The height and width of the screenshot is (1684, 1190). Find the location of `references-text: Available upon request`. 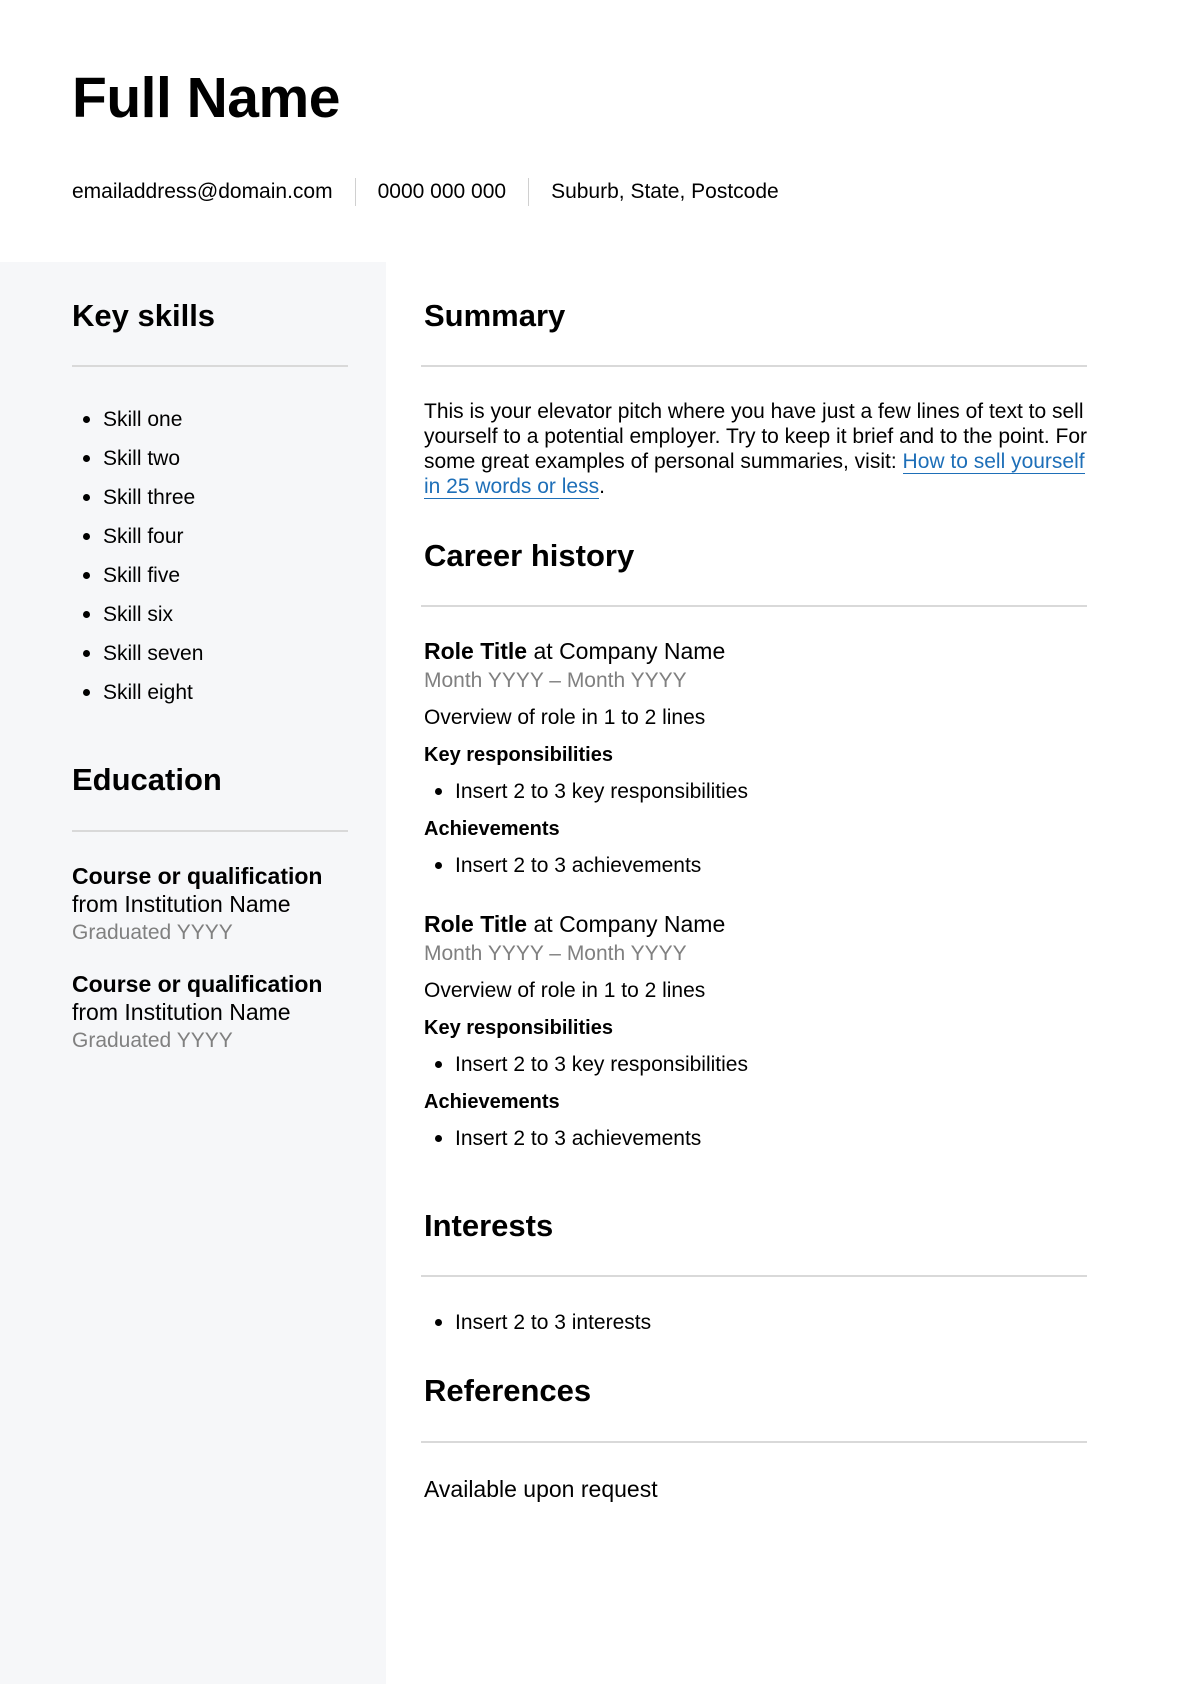

references-text: Available upon request is located at coordinates (541, 1489).